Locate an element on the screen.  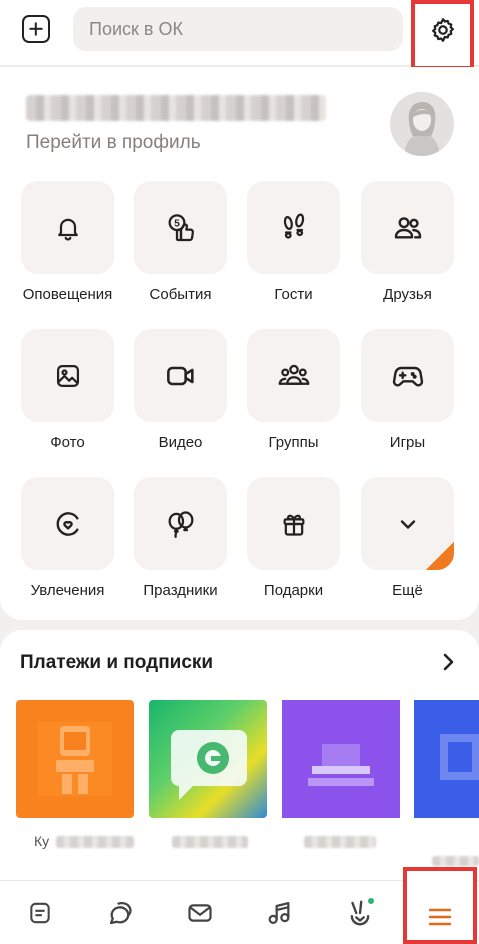
tile-label: Подарки is located at coordinates (293, 590).